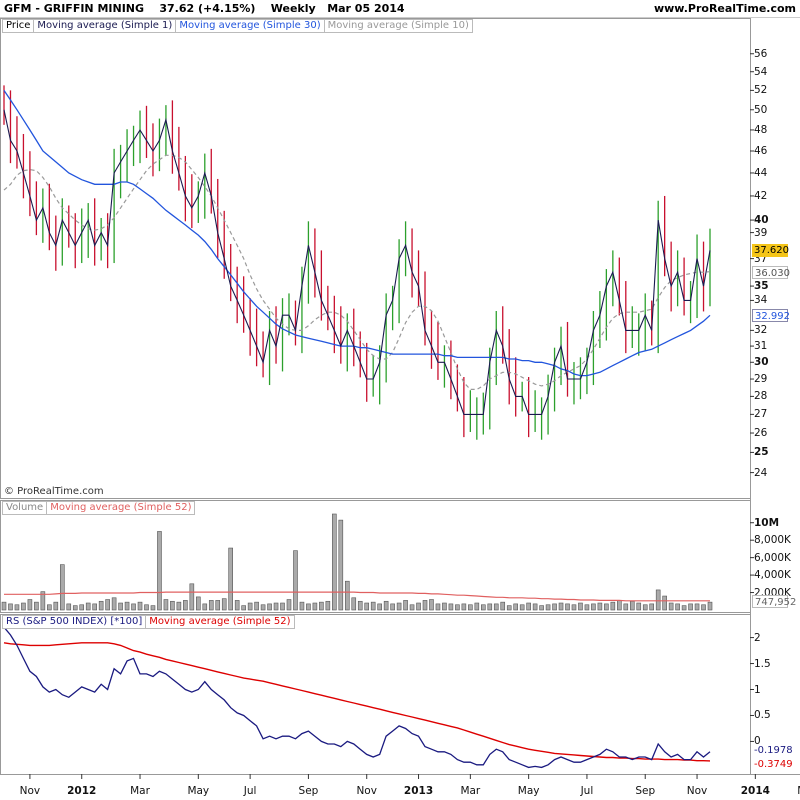  Describe the element at coordinates (771, 272) in the screenshot. I see `price-value-tag: 36.030` at that location.